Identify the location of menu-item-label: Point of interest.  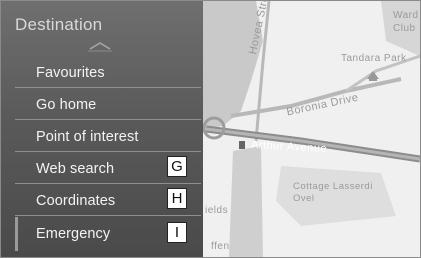
(87, 136).